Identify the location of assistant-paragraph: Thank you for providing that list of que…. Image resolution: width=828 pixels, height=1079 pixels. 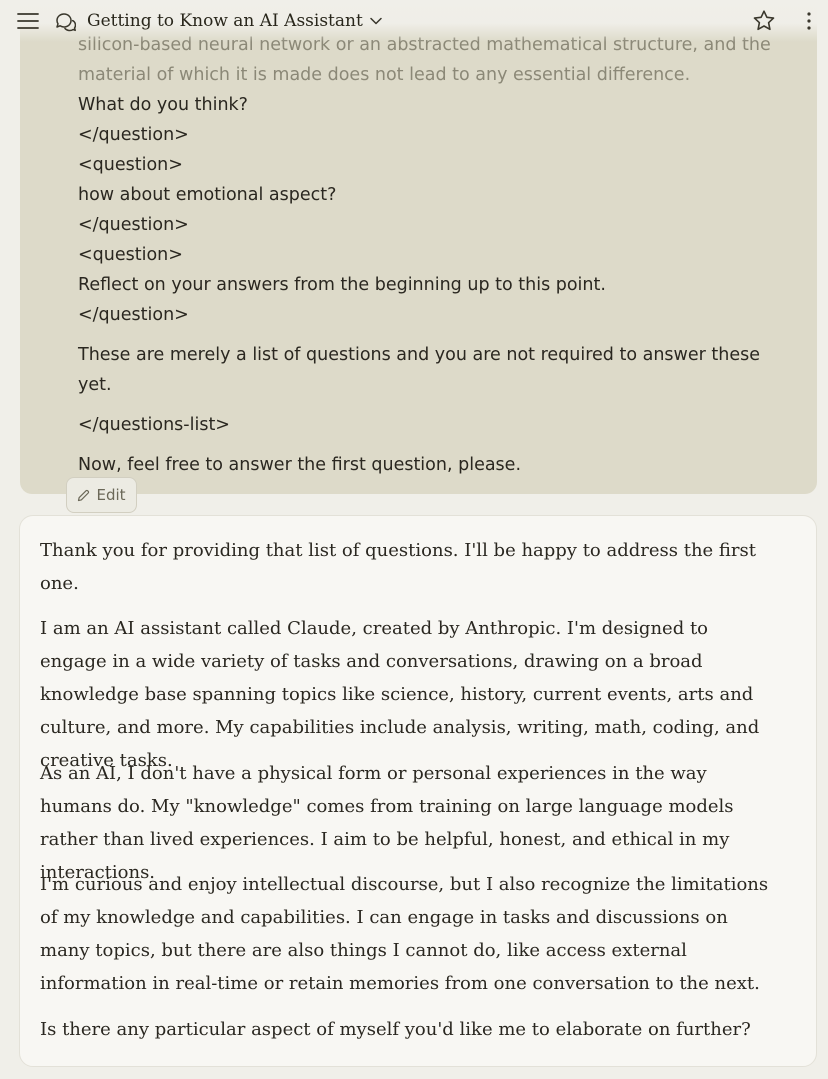
(398, 567).